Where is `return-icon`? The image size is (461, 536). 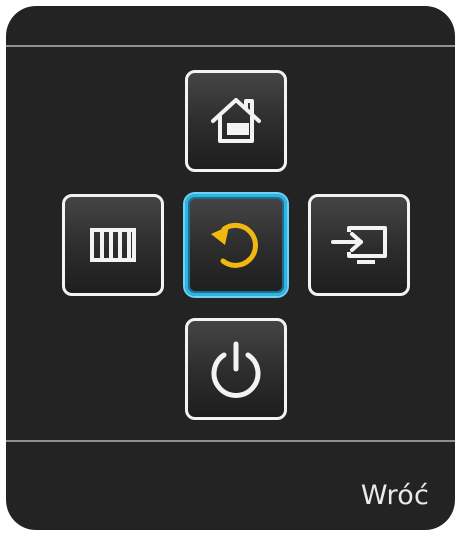
return-icon is located at coordinates (234, 245).